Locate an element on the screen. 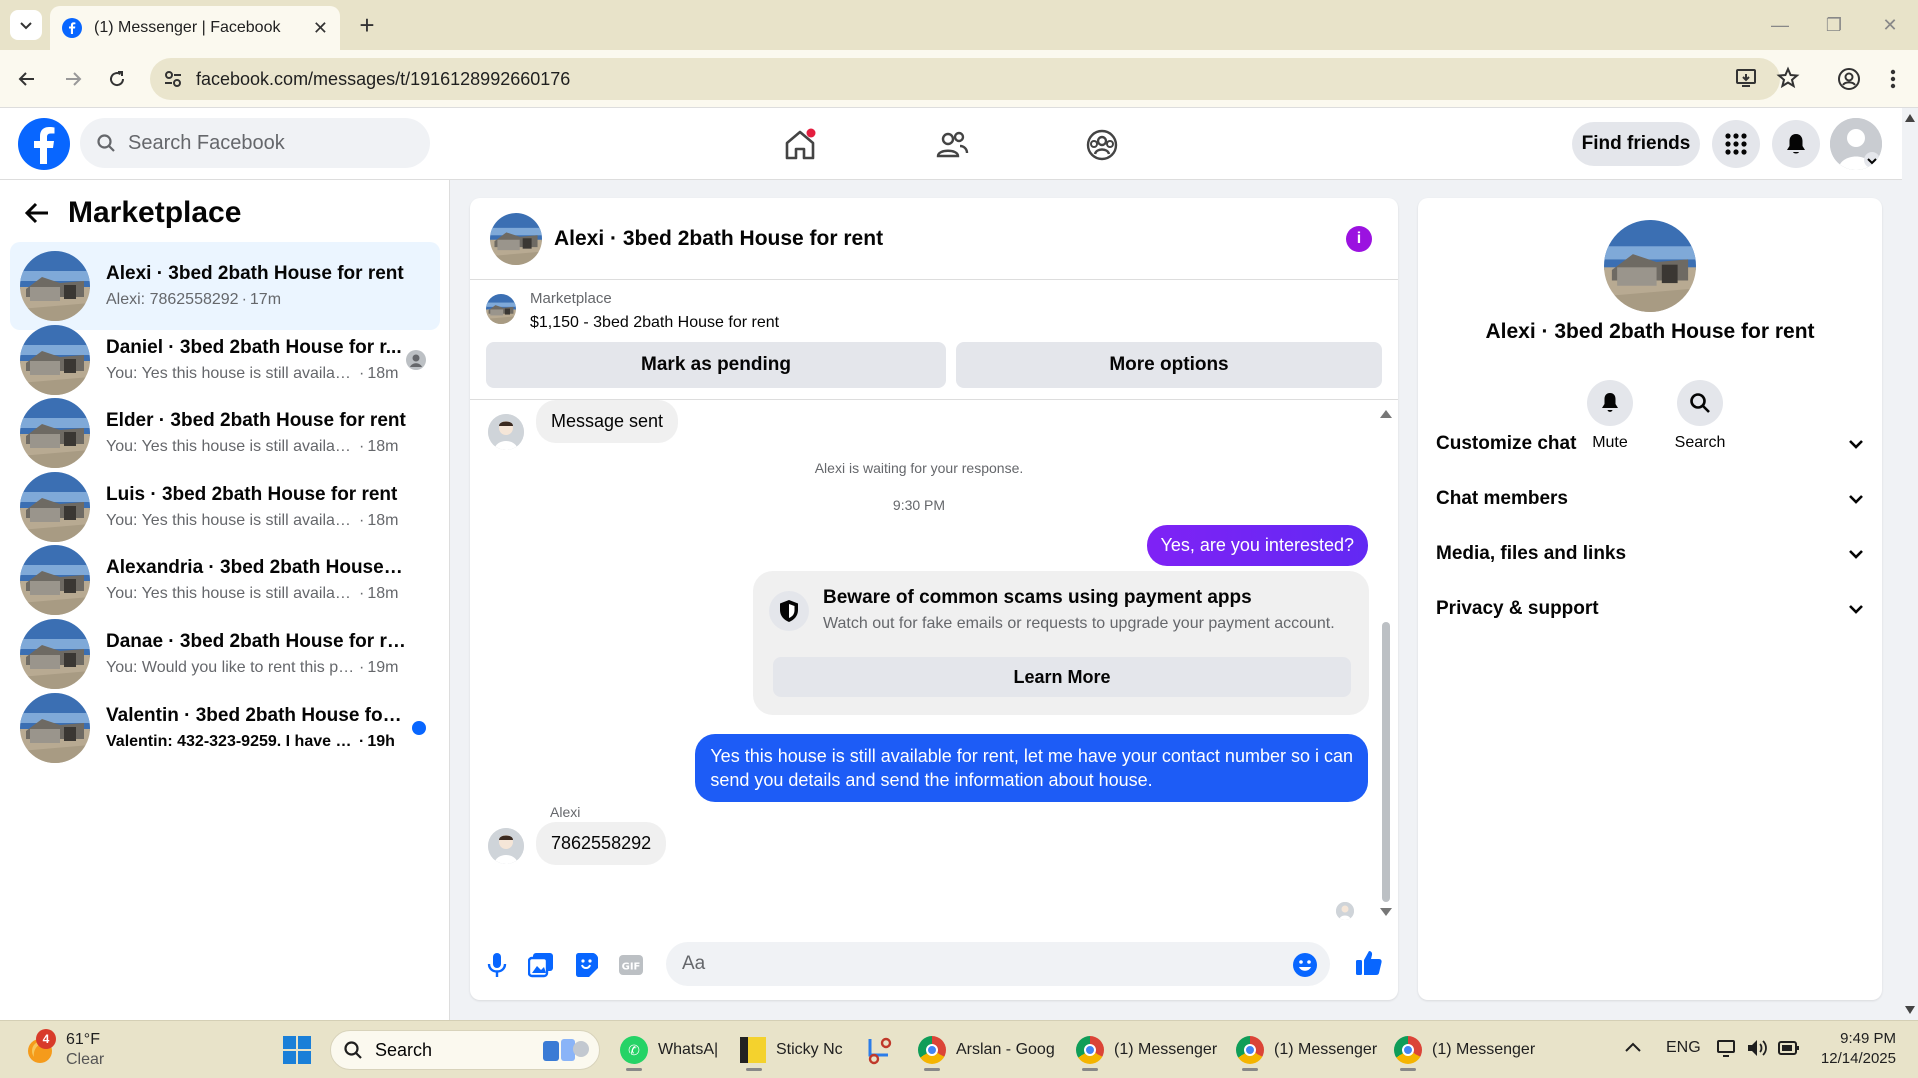 This screenshot has height=1078, width=1918. taskbar-whatsapp: ✆ WhatsA| is located at coordinates (669, 1050).